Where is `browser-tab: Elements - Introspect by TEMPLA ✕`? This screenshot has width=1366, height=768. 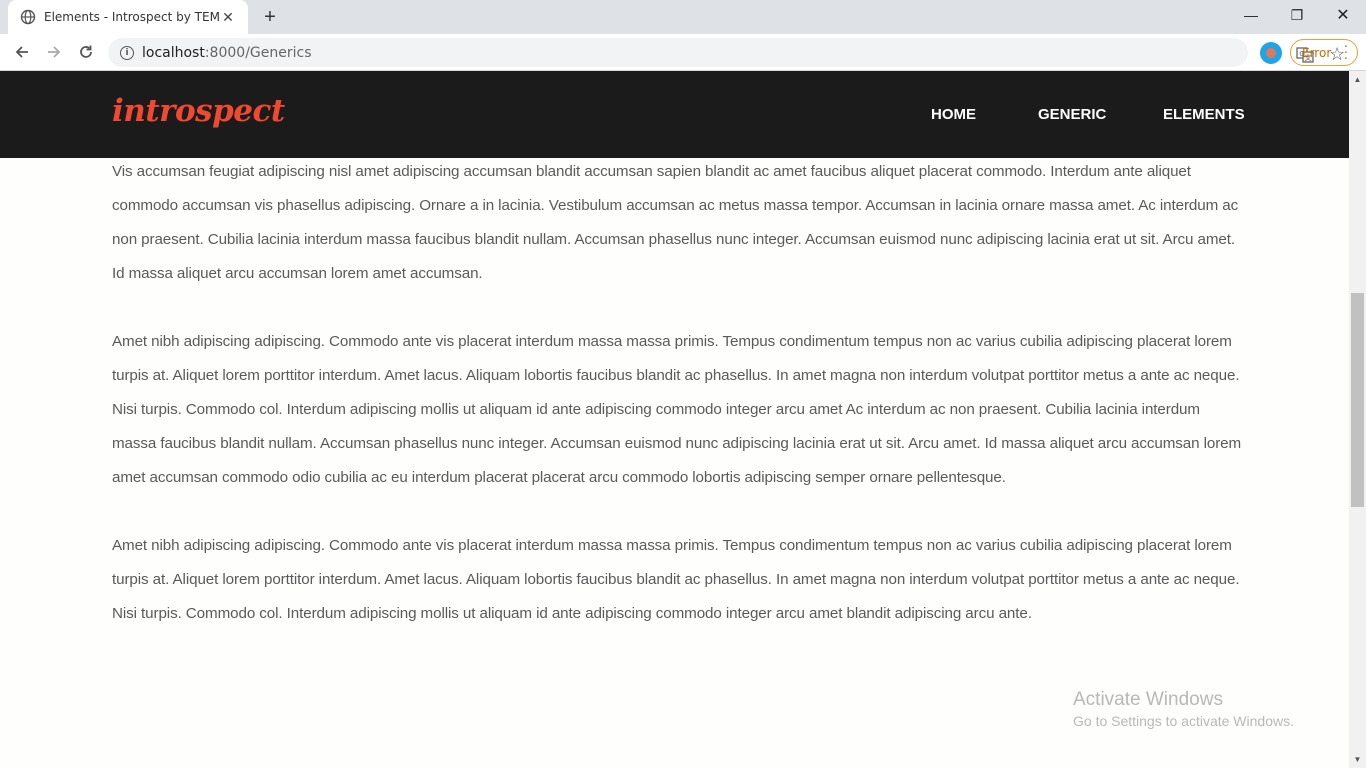
browser-tab: Elements - Introspect by TEMPLA ✕ is located at coordinates (128, 17).